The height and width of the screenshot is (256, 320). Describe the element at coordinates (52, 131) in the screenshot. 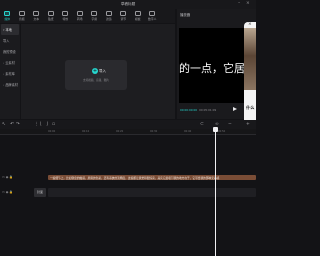

I see `ruler-tick: 00:00` at that location.